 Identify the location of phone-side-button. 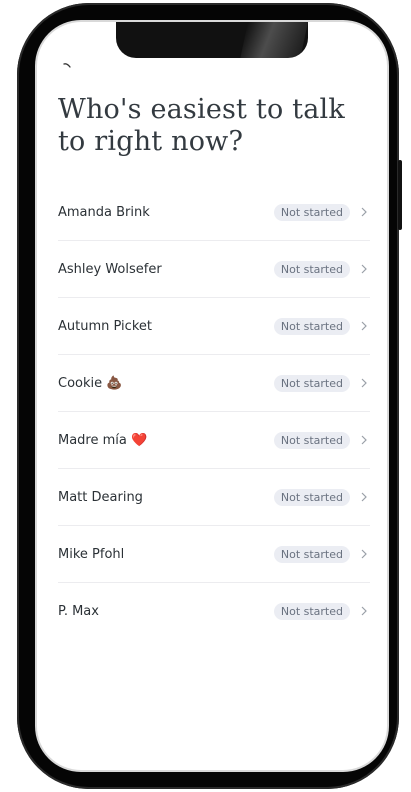
(400, 195).